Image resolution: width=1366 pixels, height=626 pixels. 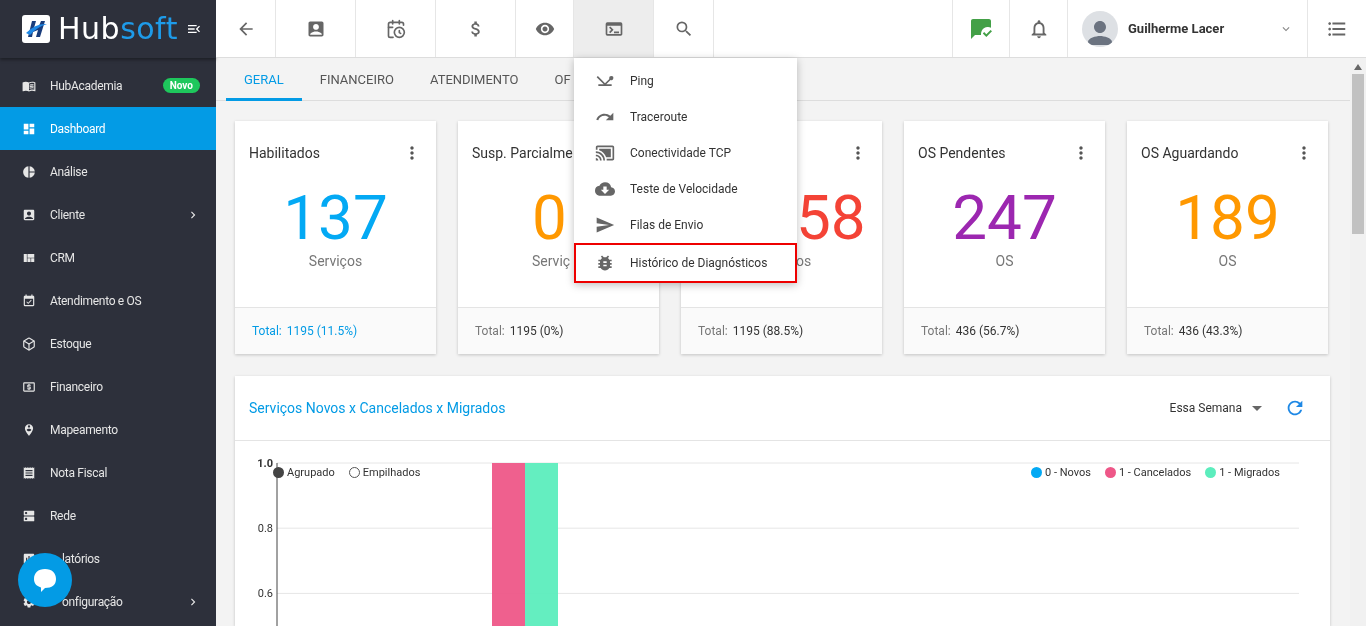 I want to click on bug-icon, so click(x=605, y=263).